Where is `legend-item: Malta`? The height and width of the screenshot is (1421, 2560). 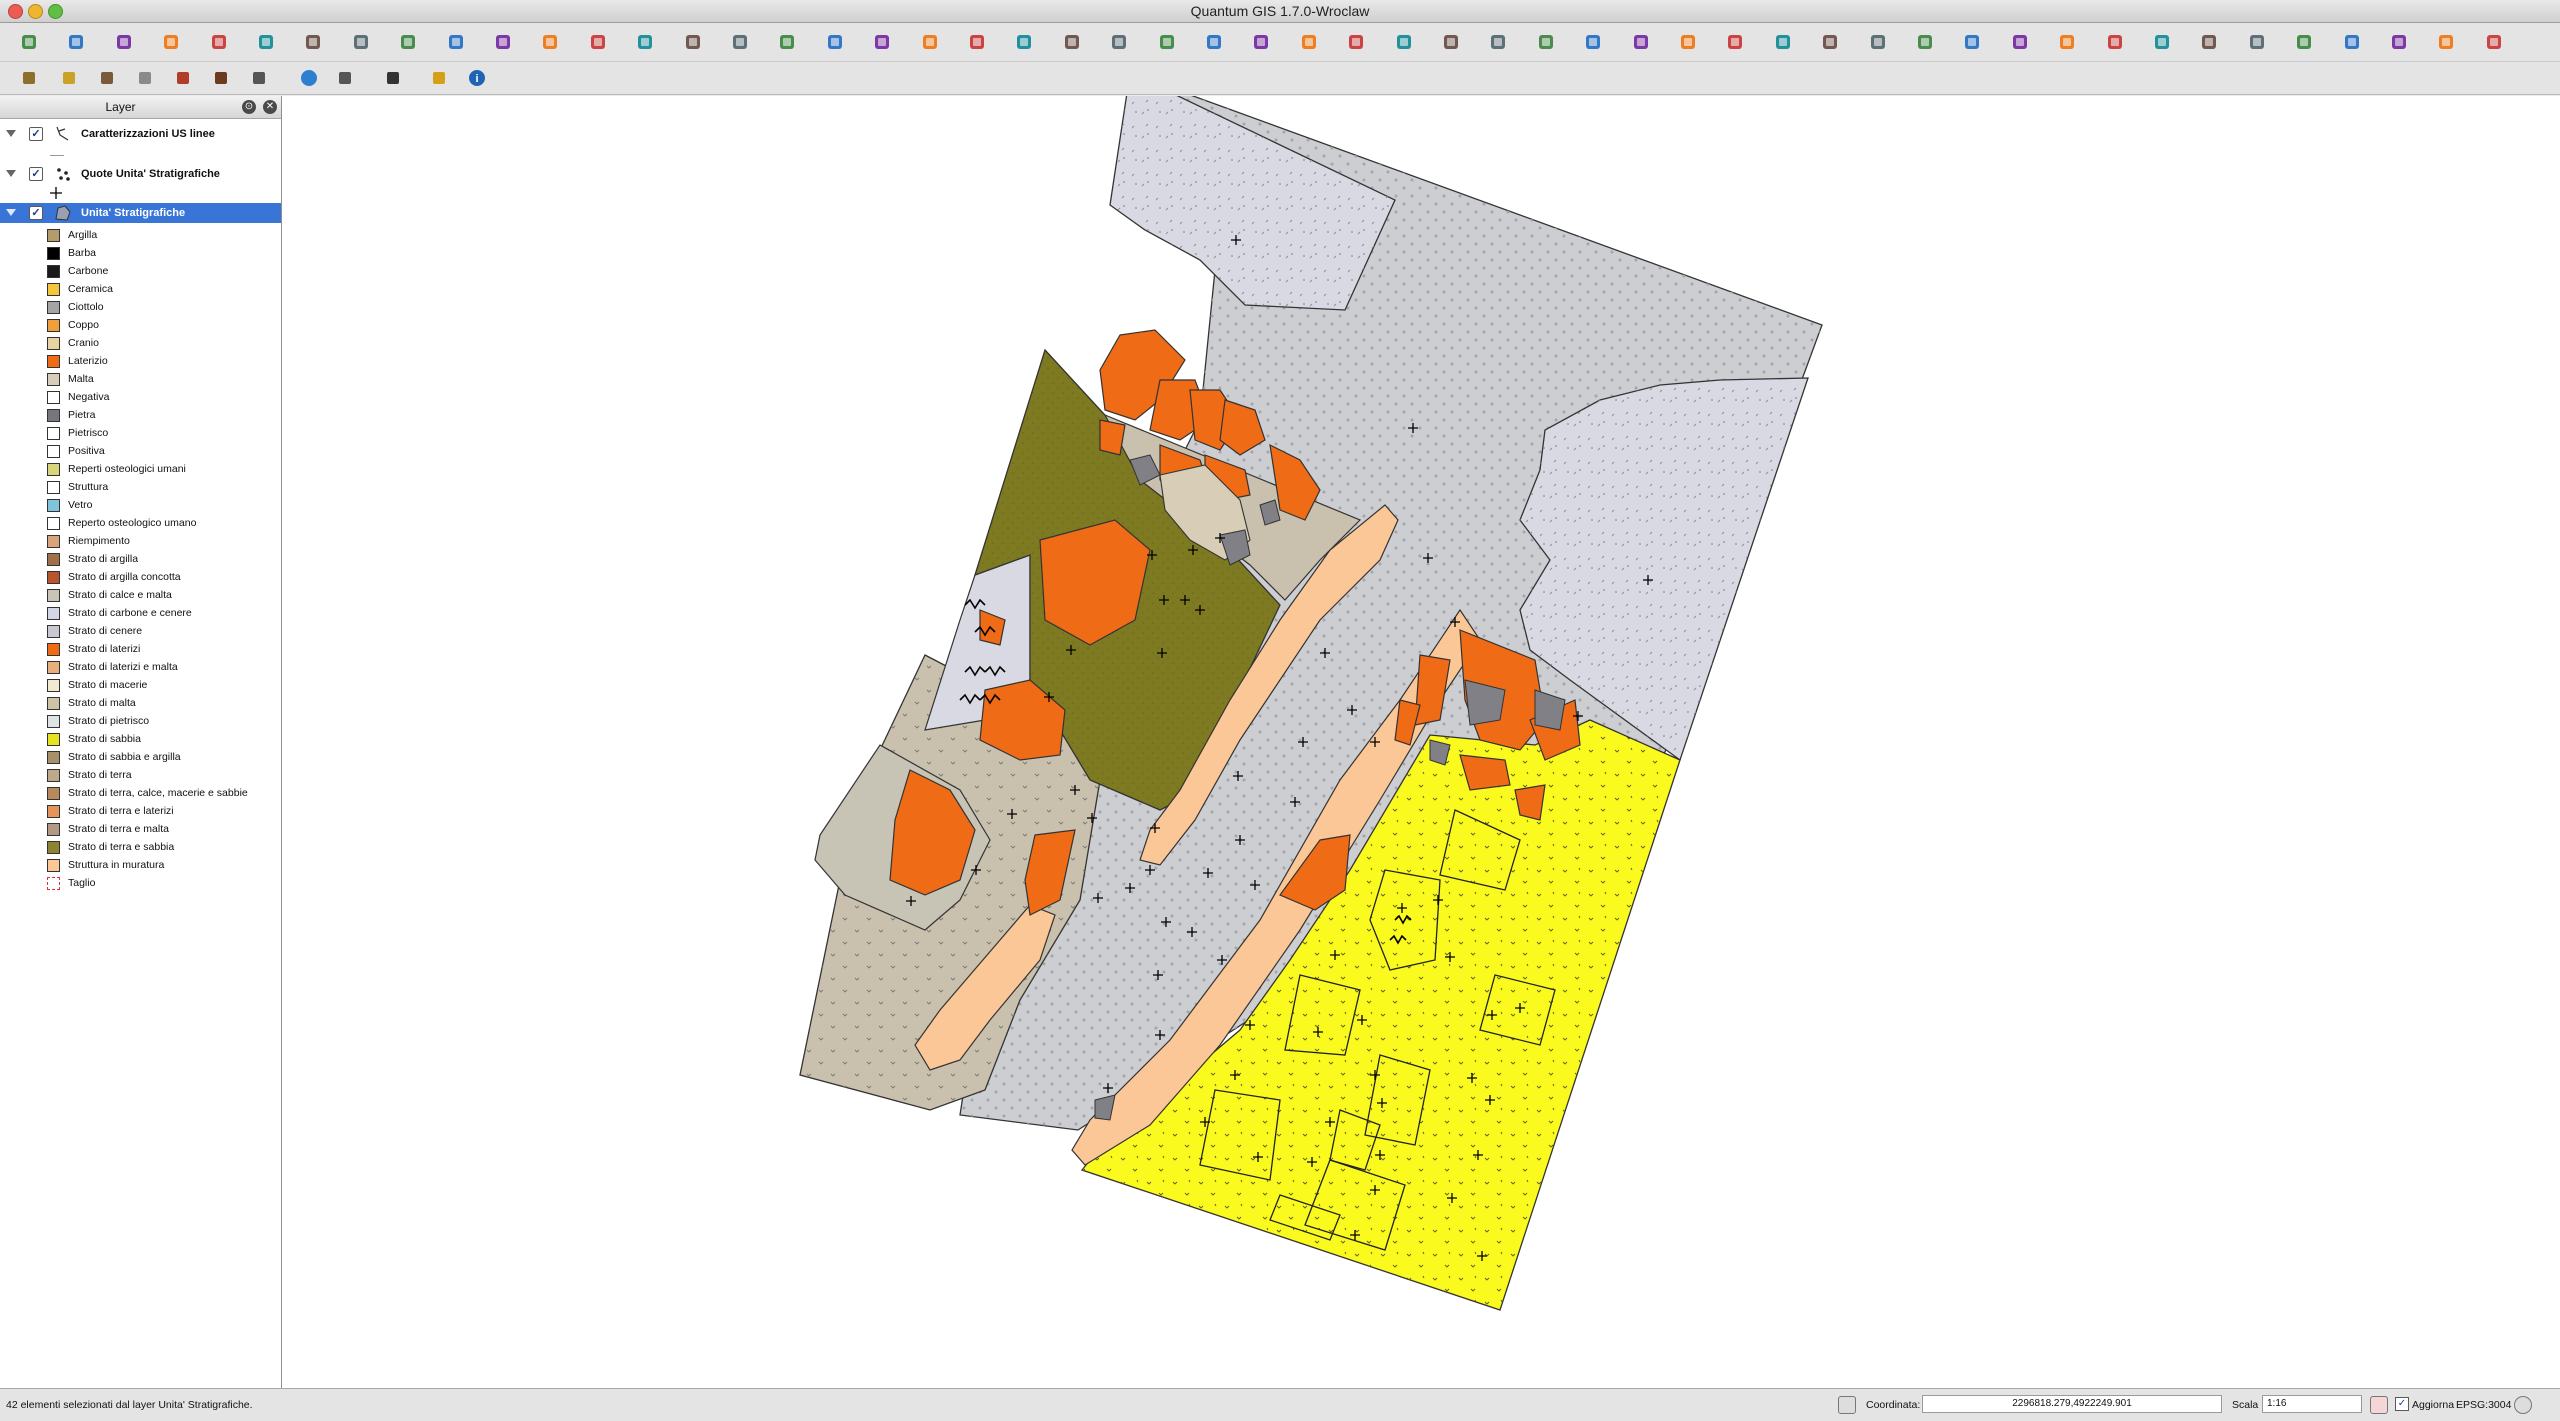 legend-item: Malta is located at coordinates (140, 379).